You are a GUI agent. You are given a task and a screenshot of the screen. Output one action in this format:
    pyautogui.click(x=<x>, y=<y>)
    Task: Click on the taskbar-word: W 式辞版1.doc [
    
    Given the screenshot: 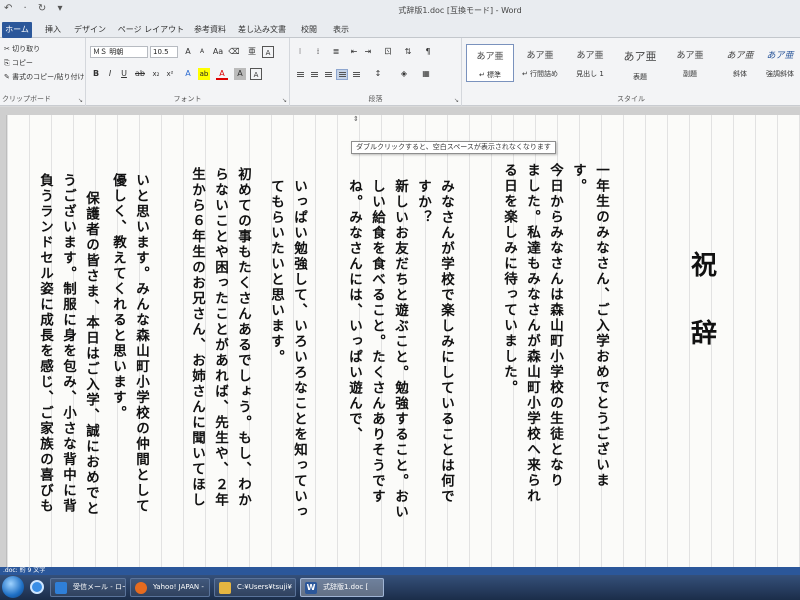 What is the action you would take?
    pyautogui.click(x=342, y=587)
    